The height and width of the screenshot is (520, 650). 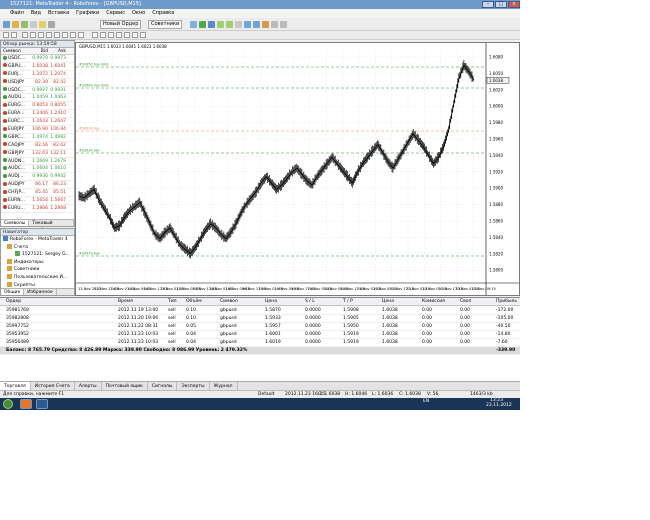 What do you see at coordinates (37, 154) in the screenshot?
I see `market-watch-row: GBPJPY 132.03 132.11` at bounding box center [37, 154].